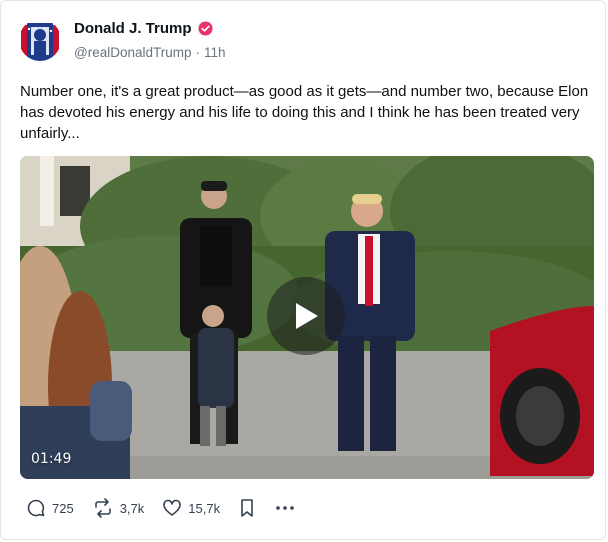 This screenshot has width=608, height=542. I want to click on verified-badge-icon, so click(205, 28).